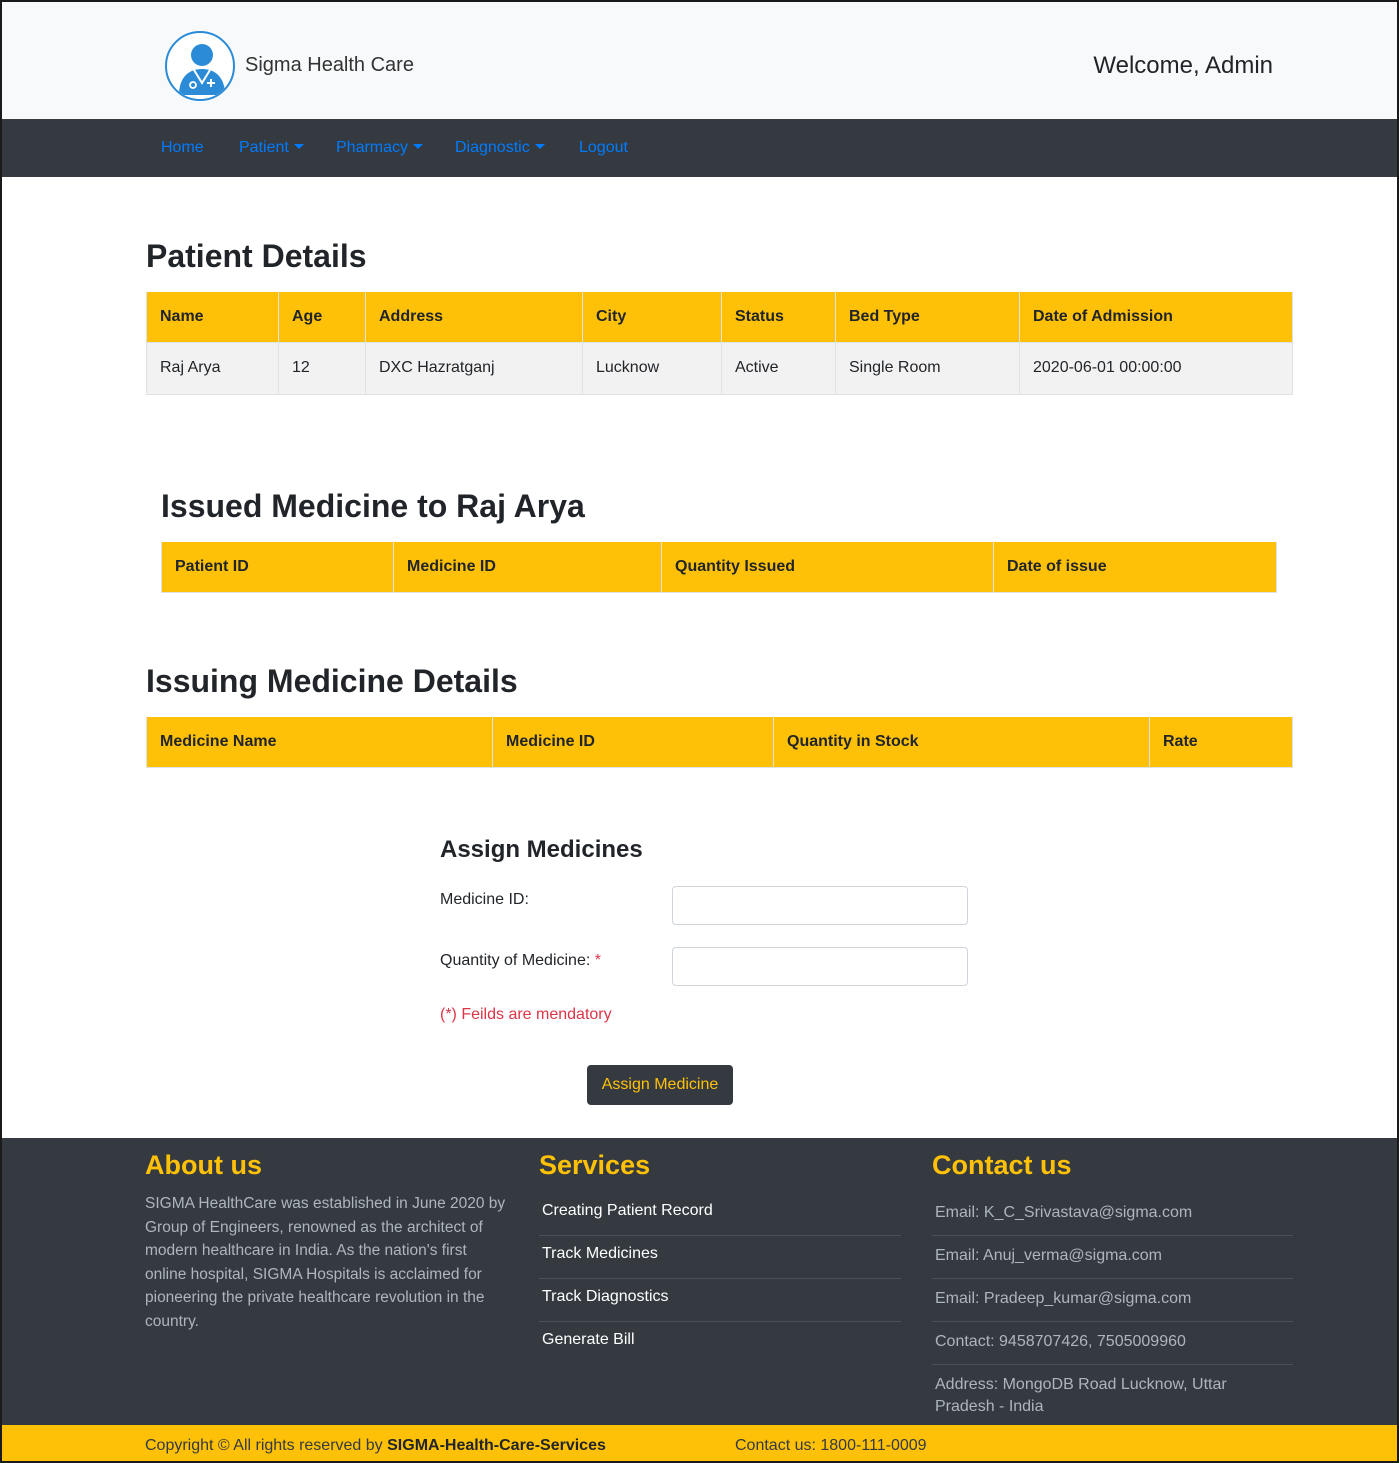 The image size is (1399, 1463). I want to click on column-header: Status, so click(778, 317).